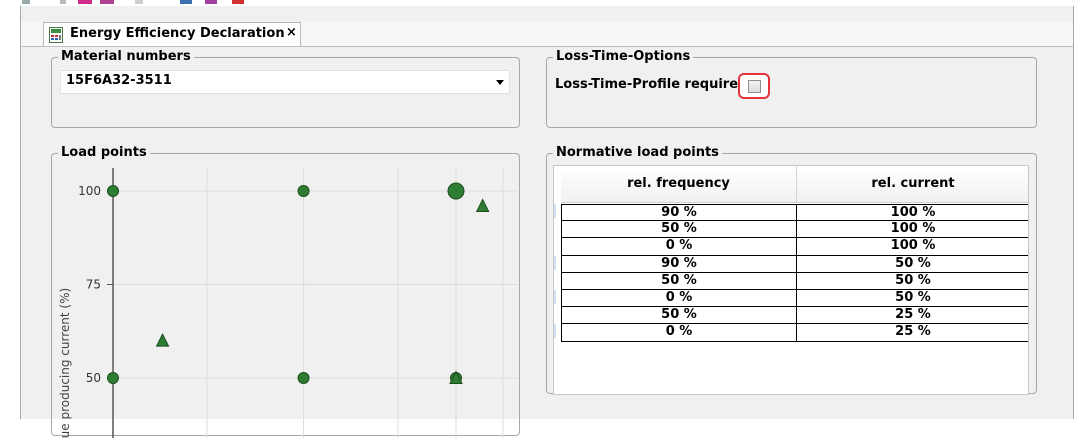  What do you see at coordinates (126, 56) in the screenshot?
I see `material-numbers-legend: Material numbers` at bounding box center [126, 56].